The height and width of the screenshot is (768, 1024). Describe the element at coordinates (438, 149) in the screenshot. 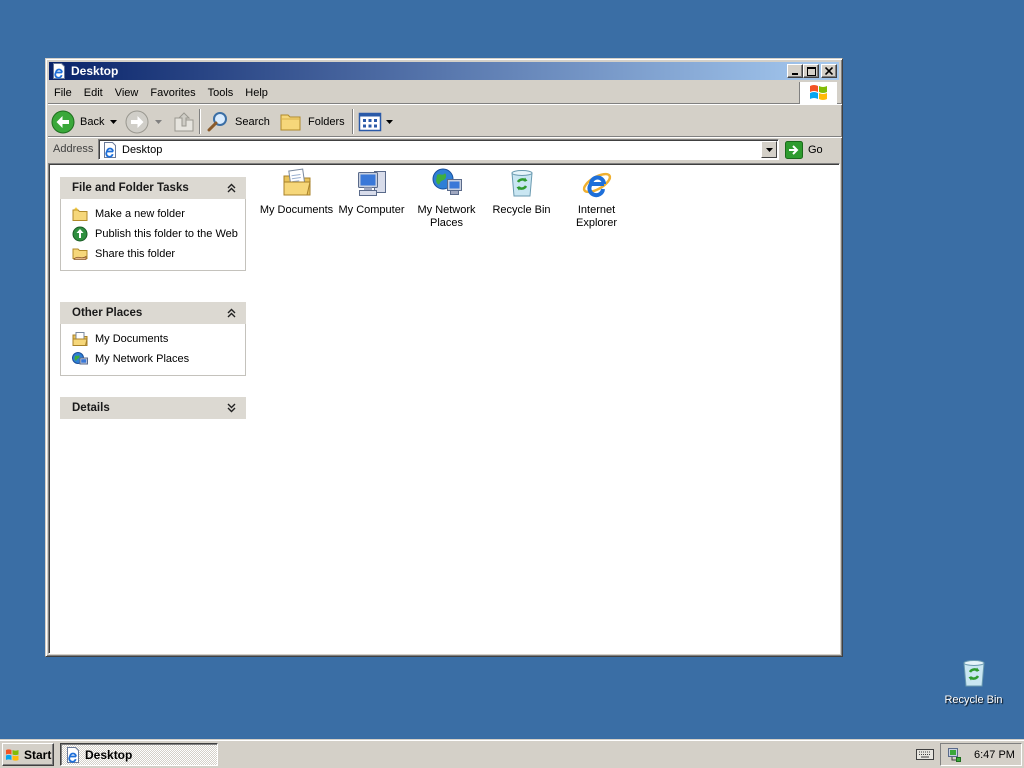

I see `address-input: Desktop` at that location.